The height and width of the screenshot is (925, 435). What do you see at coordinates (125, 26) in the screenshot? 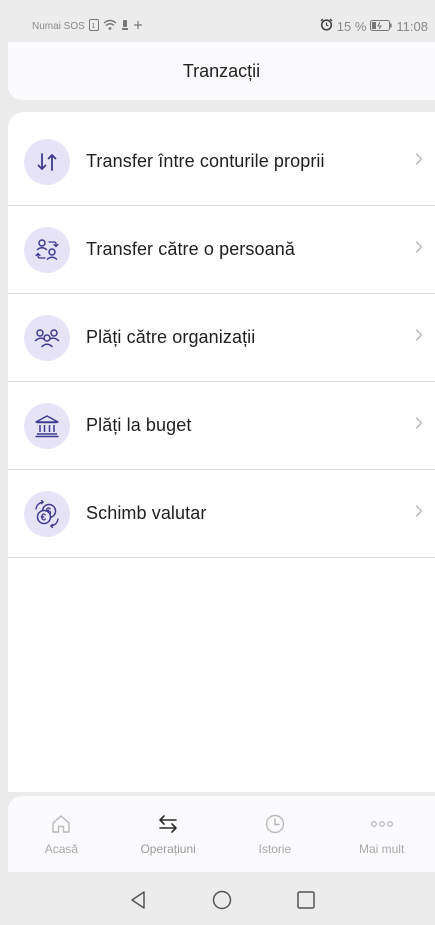
I see `notification-icon` at bounding box center [125, 26].